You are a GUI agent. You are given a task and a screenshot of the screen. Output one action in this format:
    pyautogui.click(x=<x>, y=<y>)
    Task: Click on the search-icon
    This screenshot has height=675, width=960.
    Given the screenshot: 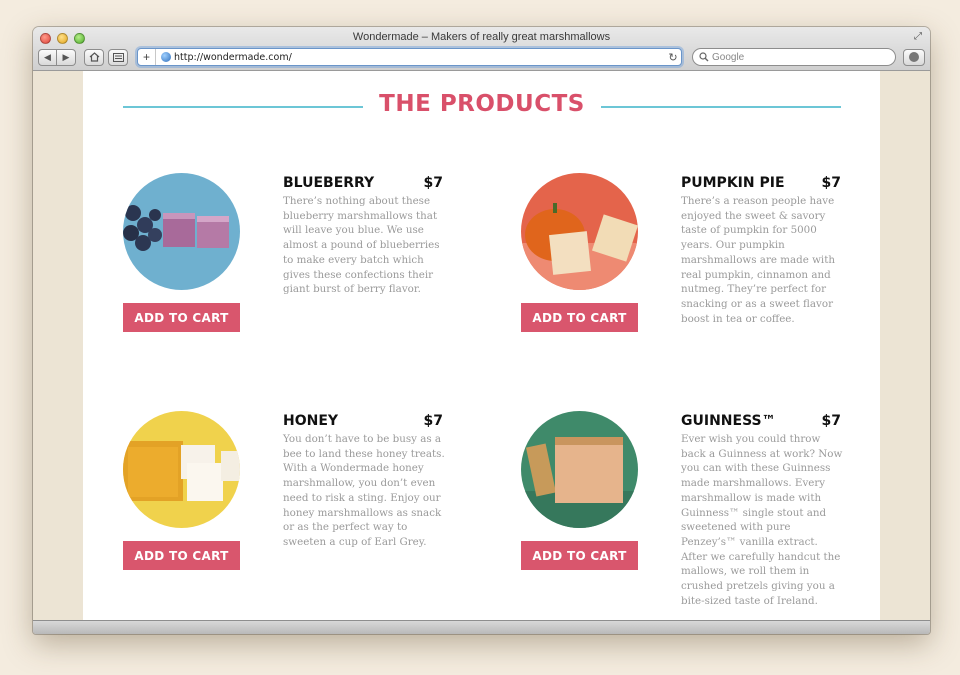 What is the action you would take?
    pyautogui.click(x=704, y=57)
    